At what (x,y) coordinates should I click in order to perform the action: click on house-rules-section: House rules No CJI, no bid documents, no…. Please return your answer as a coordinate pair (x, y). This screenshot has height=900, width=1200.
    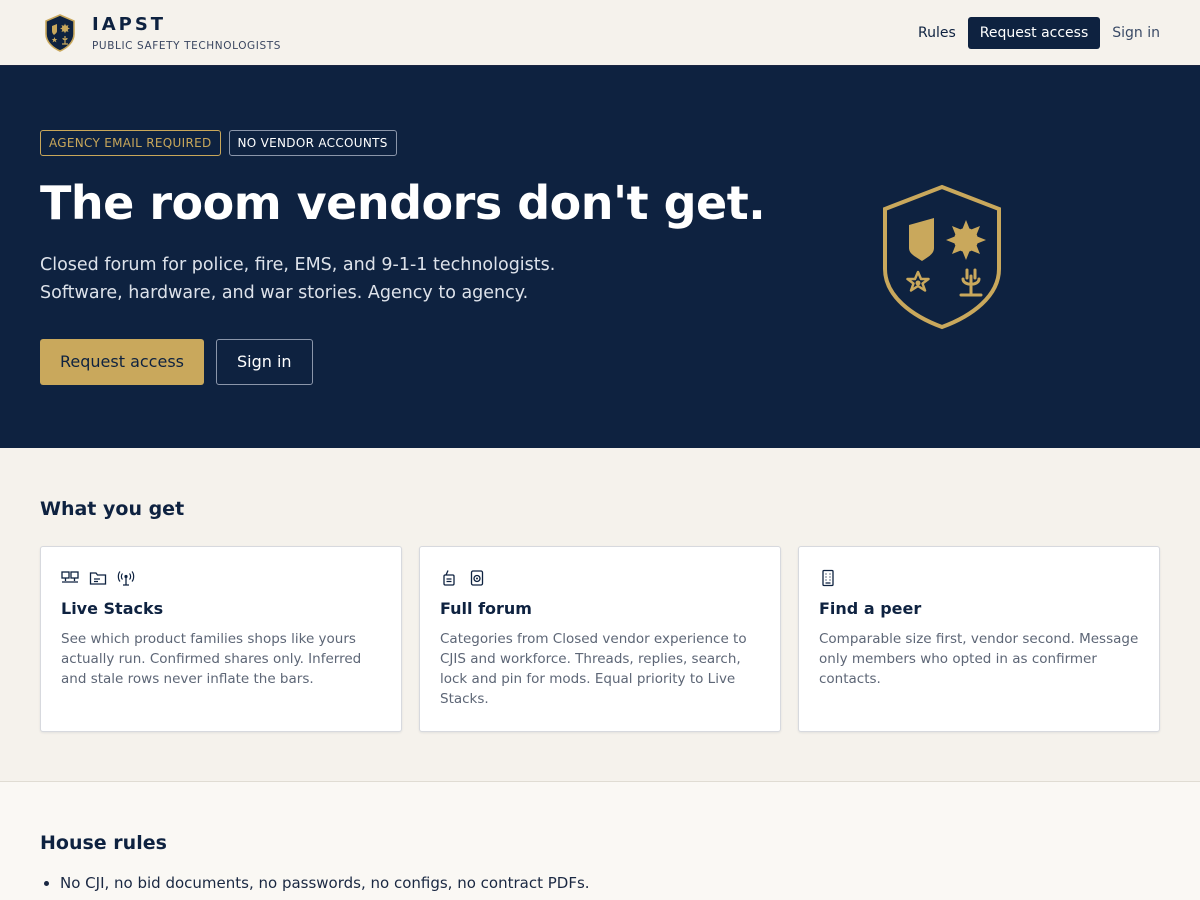
    Looking at the image, I should click on (600, 841).